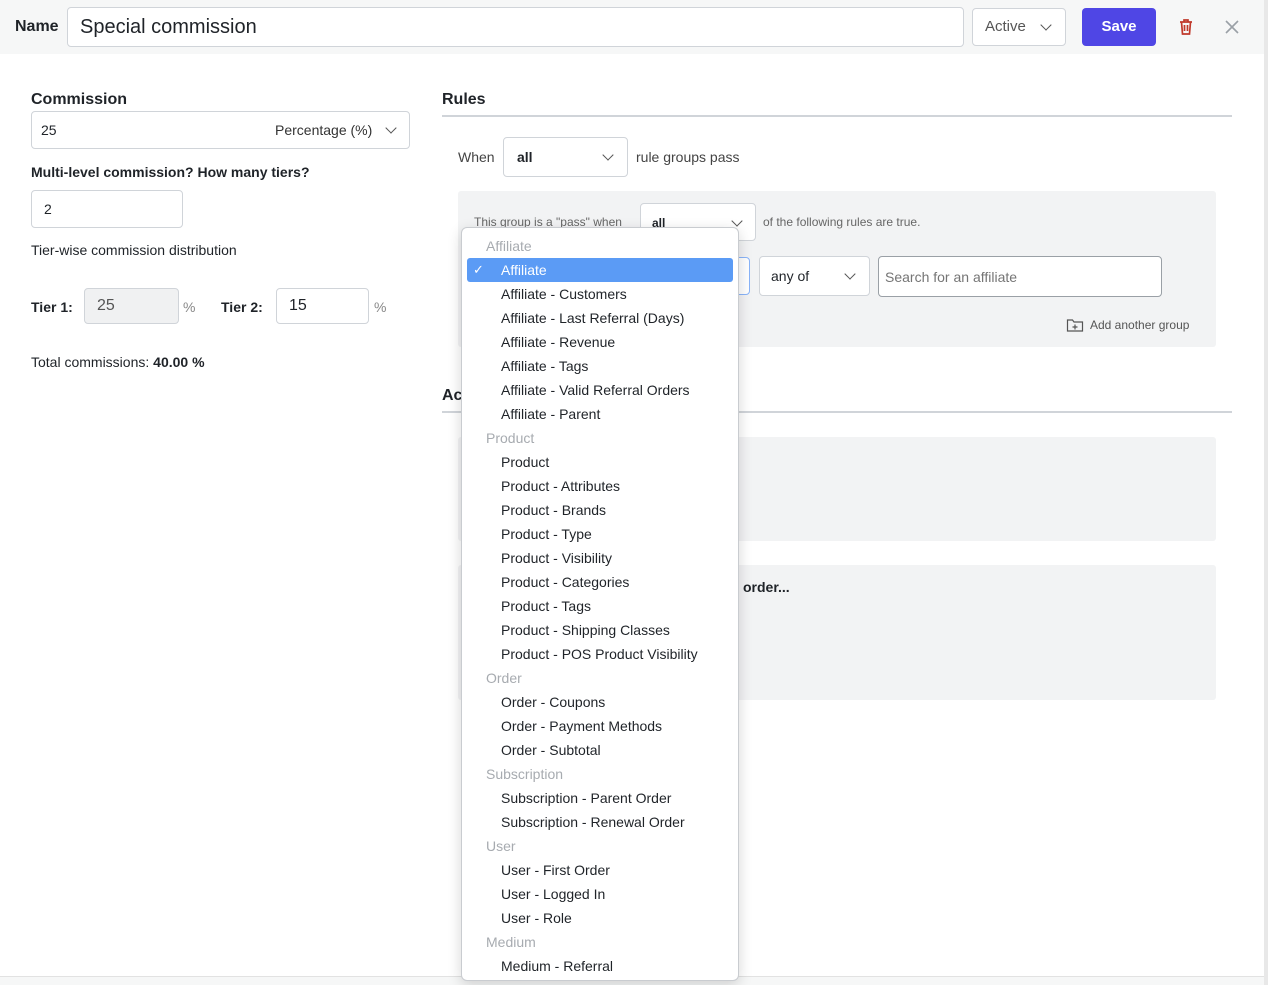  I want to click on dropdown-option: Subscription - Renewal Order, so click(600, 822).